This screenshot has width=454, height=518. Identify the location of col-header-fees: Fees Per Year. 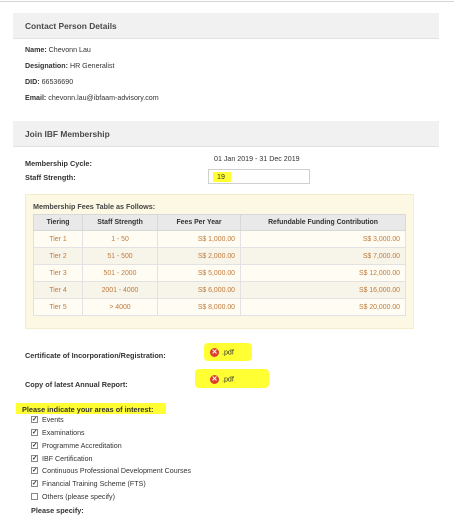
(199, 222).